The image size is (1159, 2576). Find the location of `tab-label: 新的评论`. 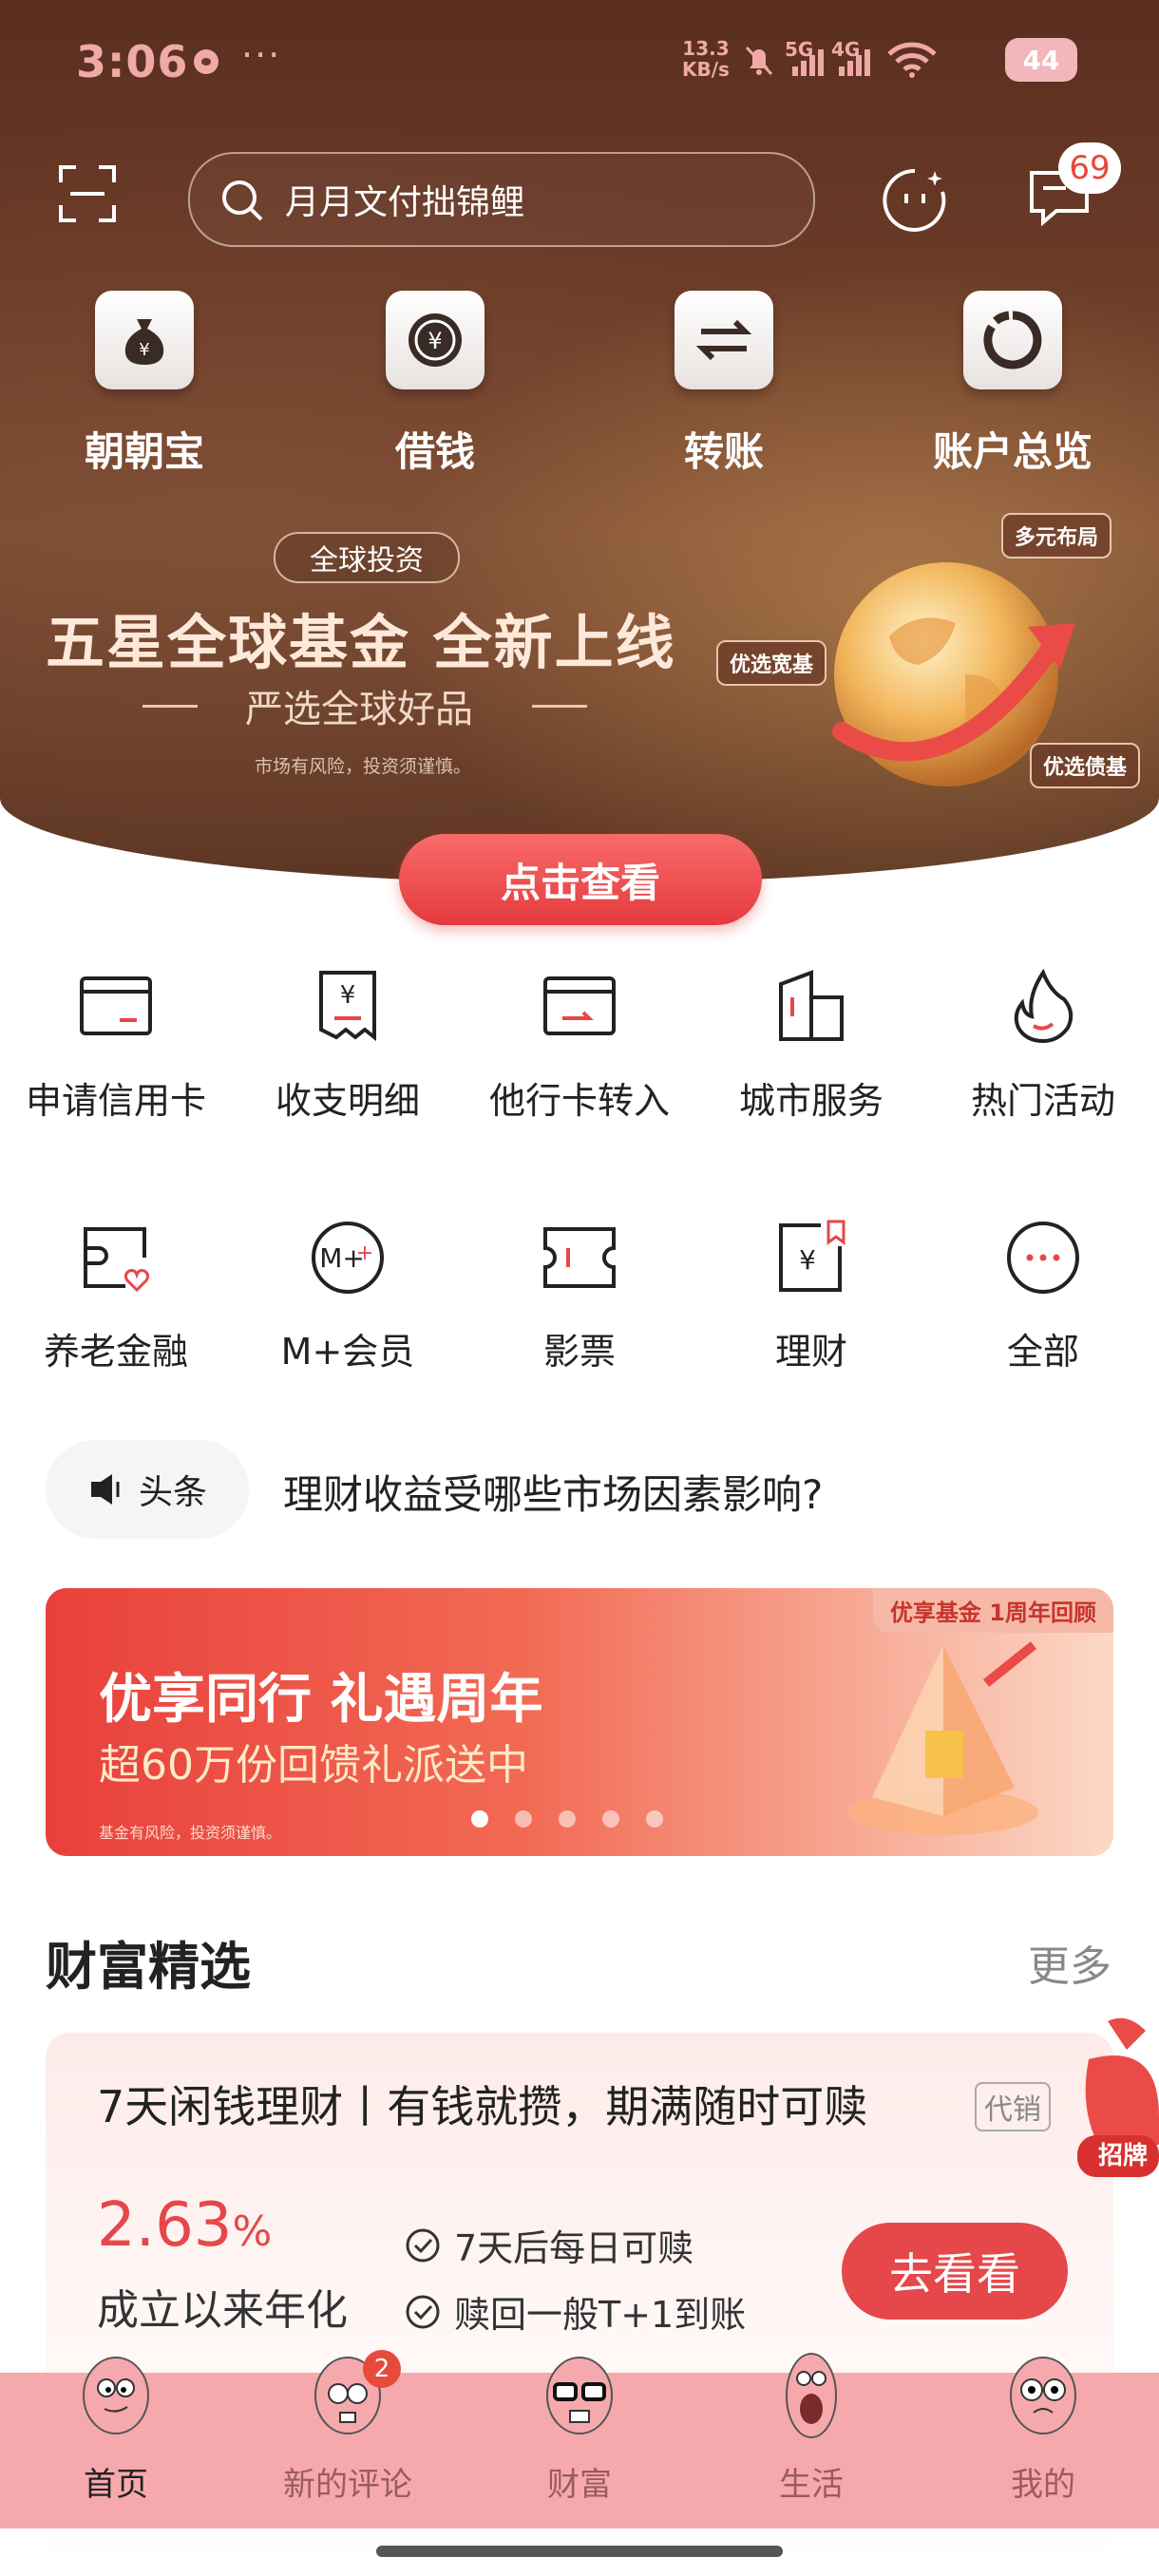

tab-label: 新的评论 is located at coordinates (347, 2485).